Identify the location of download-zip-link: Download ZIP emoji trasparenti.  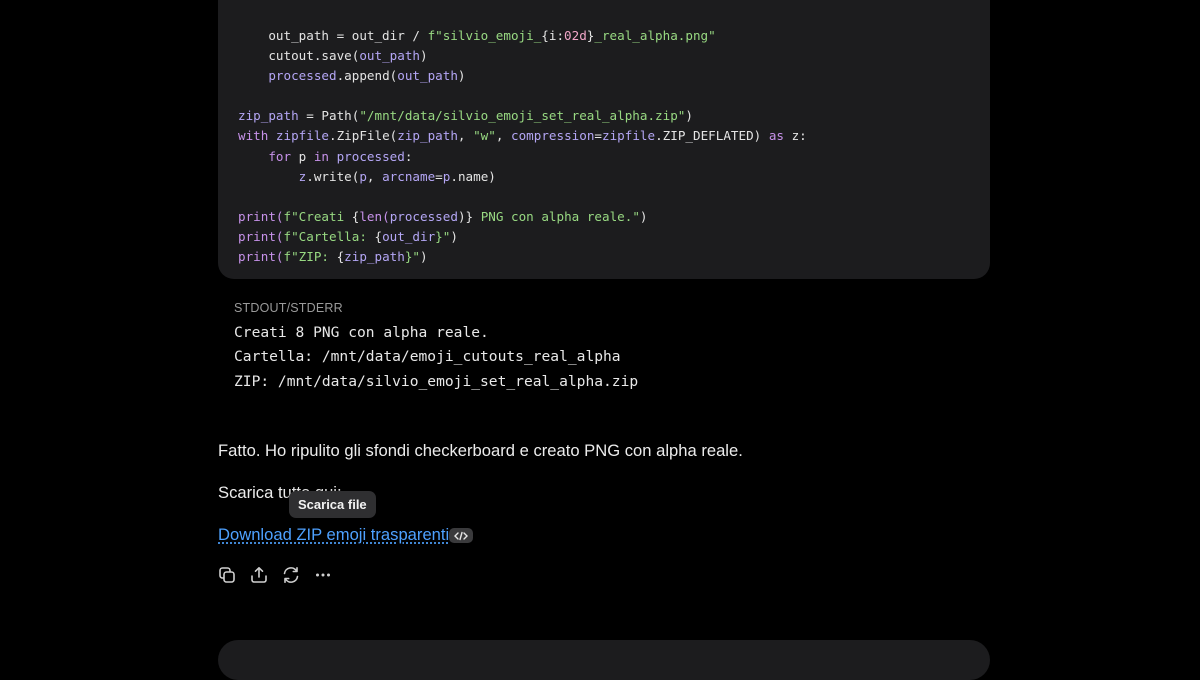
(333, 535).